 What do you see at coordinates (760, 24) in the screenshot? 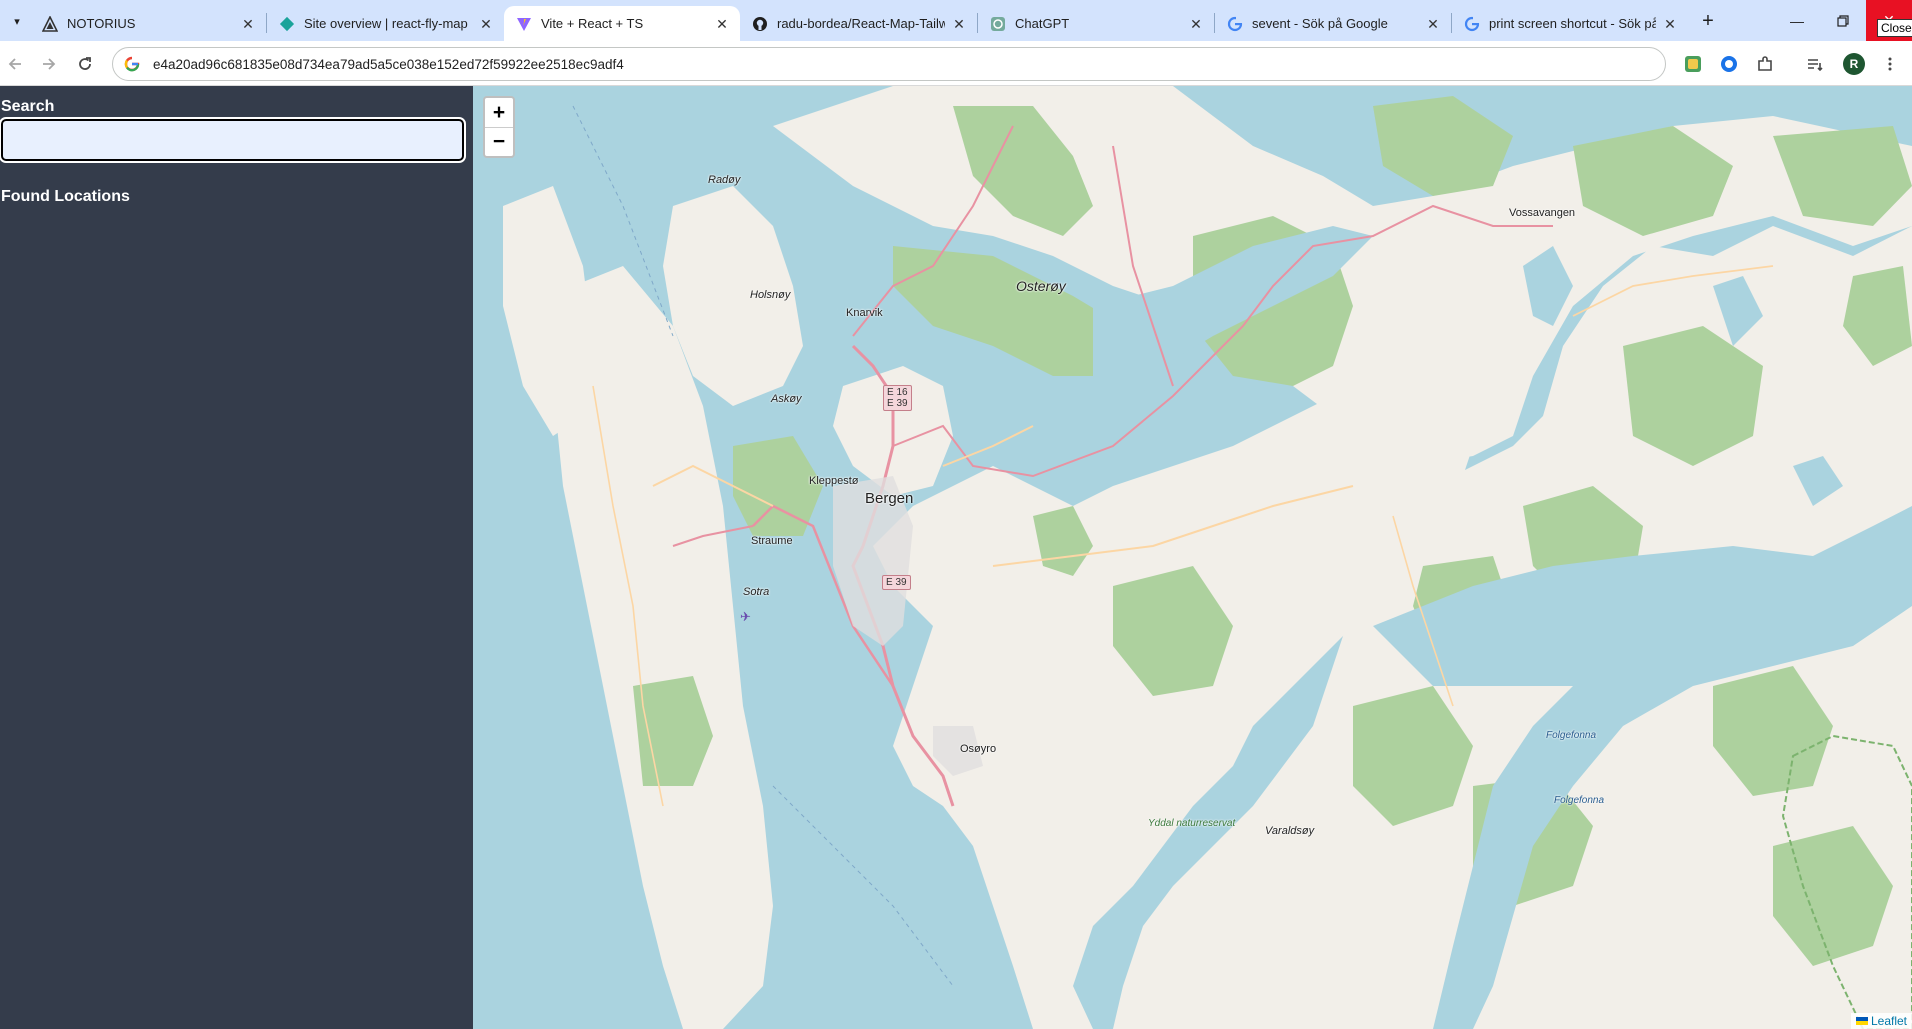
I see `github-icon` at bounding box center [760, 24].